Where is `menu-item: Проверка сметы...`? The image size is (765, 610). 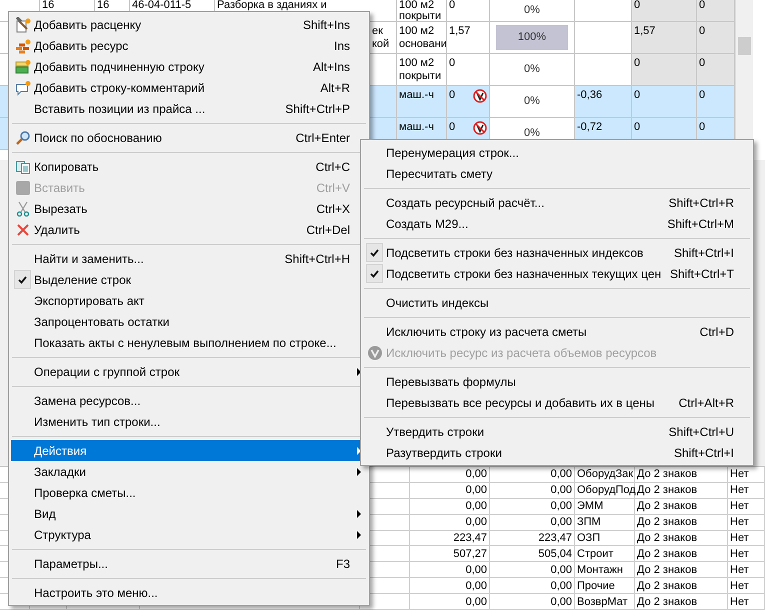 menu-item: Проверка сметы... is located at coordinates (189, 492).